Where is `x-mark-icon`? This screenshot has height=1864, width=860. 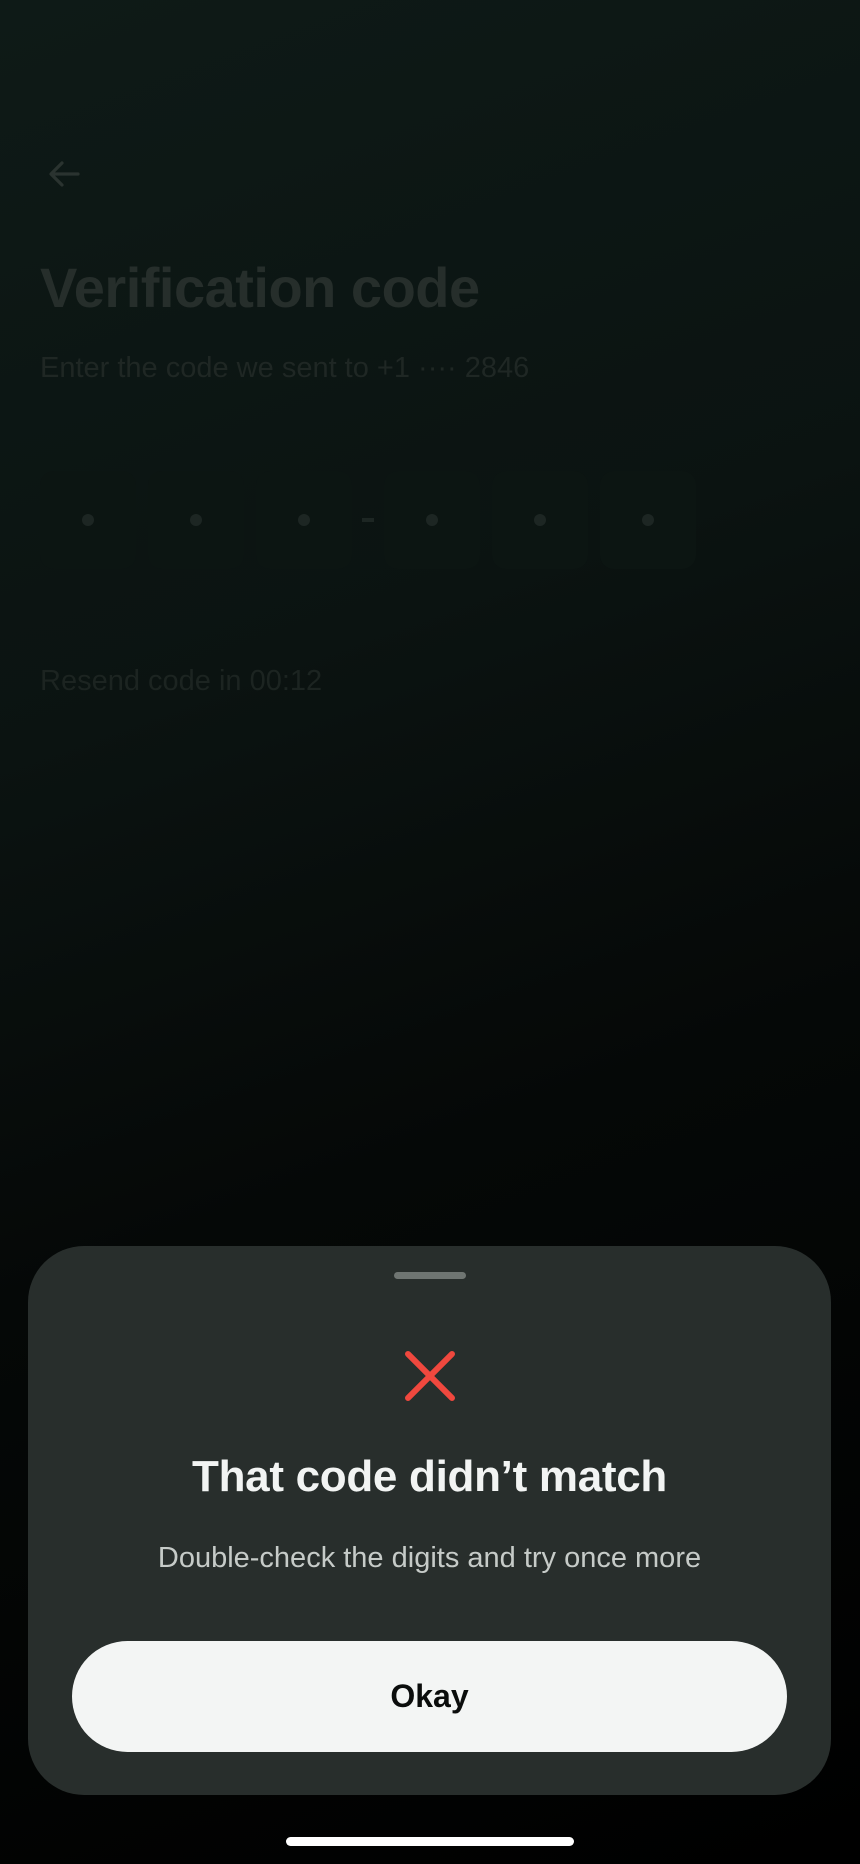
x-mark-icon is located at coordinates (430, 1376).